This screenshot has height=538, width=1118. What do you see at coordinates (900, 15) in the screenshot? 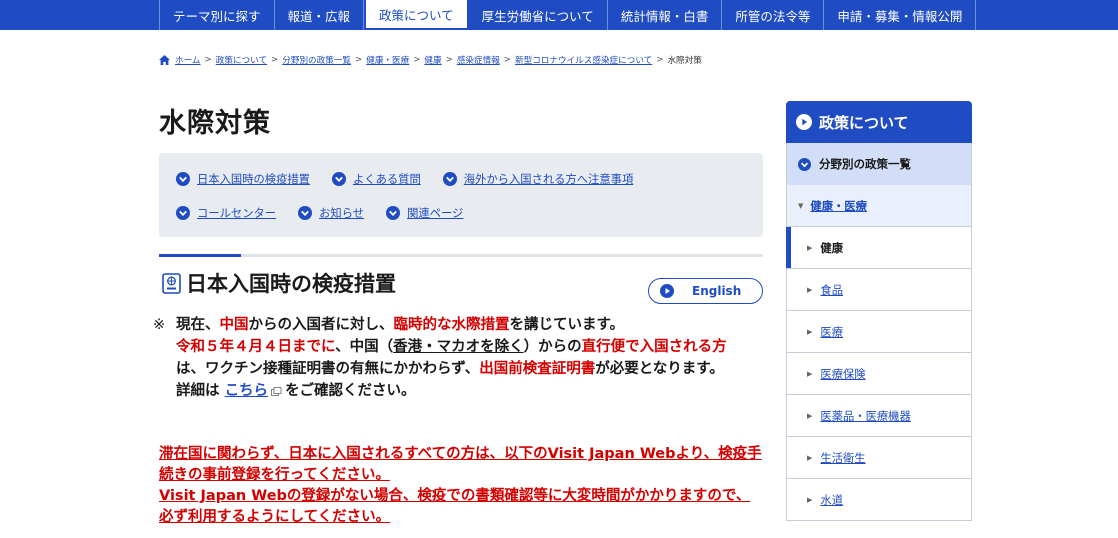
I see `nav-item-apply: 申請・募集・情報公開` at bounding box center [900, 15].